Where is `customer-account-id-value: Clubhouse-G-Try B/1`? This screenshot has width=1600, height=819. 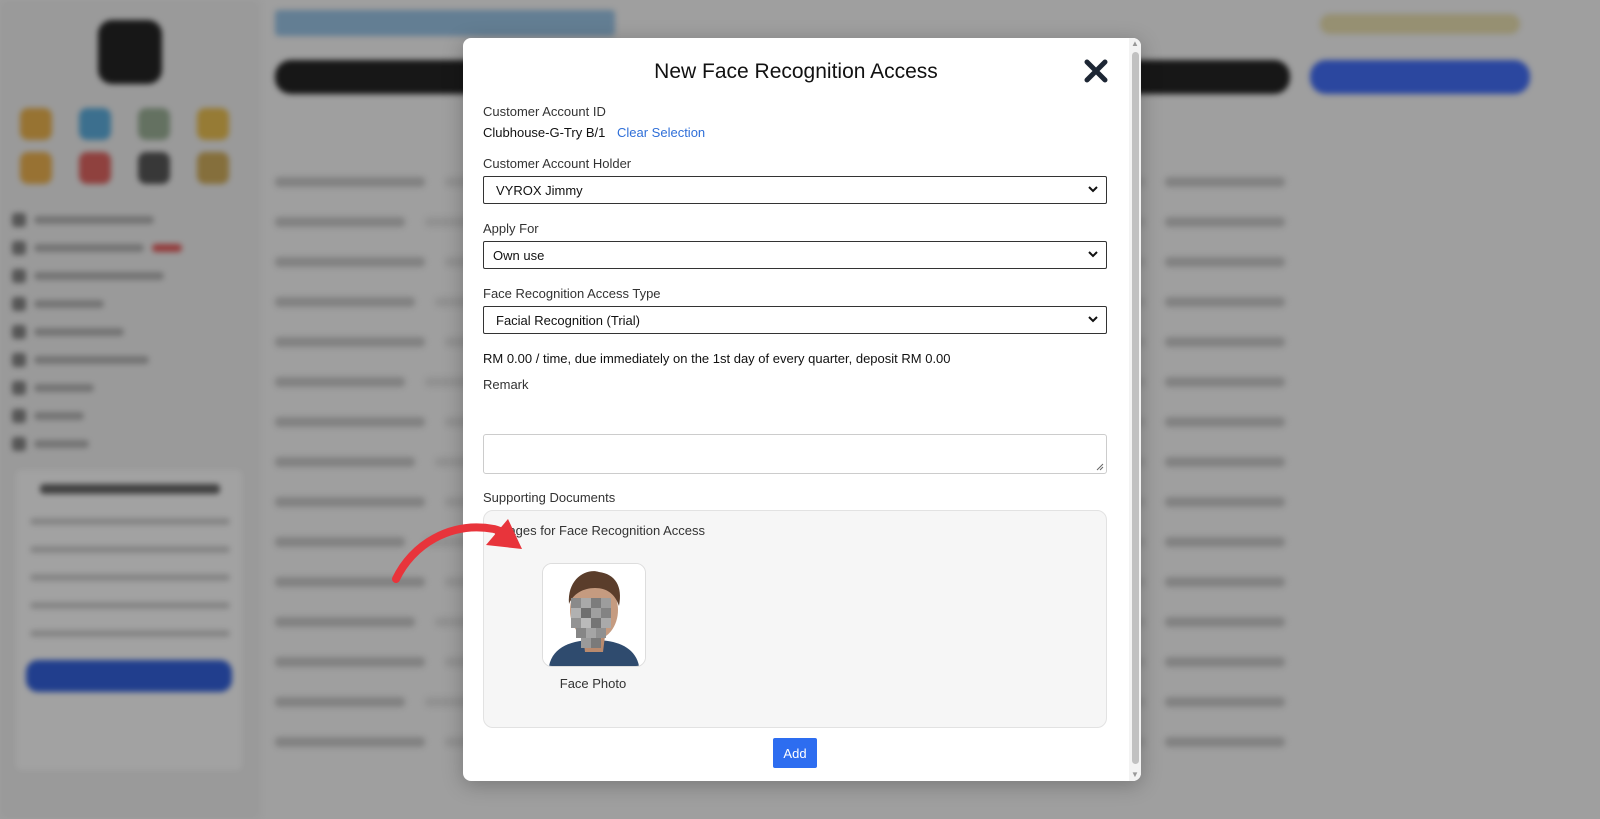 customer-account-id-value: Clubhouse-G-Try B/1 is located at coordinates (544, 132).